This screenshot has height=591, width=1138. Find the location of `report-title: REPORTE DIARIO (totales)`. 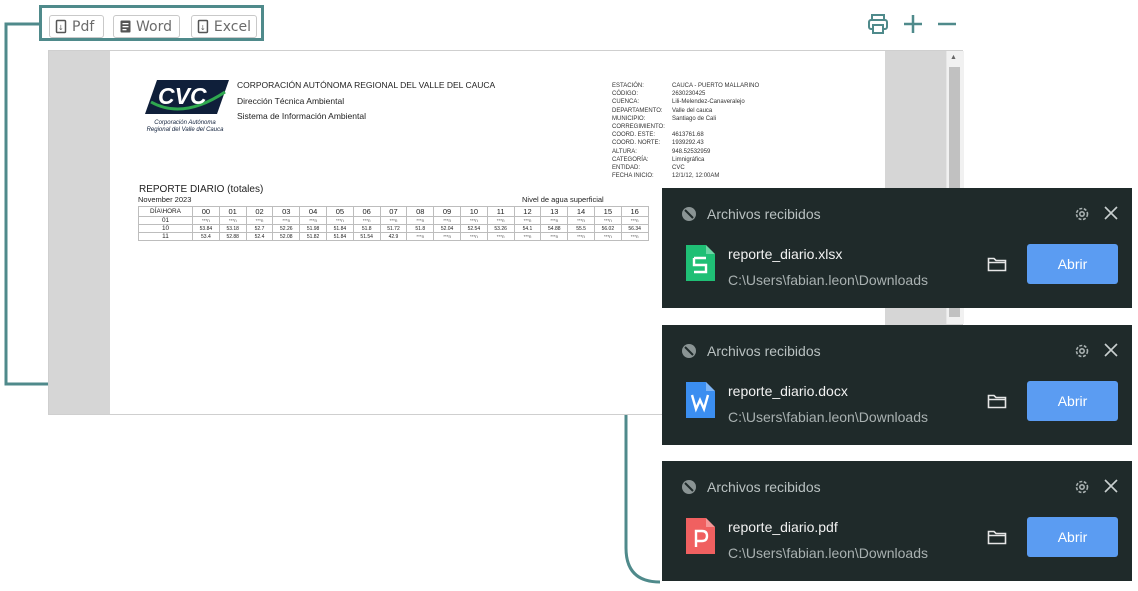

report-title: REPORTE DIARIO (totales) is located at coordinates (201, 189).